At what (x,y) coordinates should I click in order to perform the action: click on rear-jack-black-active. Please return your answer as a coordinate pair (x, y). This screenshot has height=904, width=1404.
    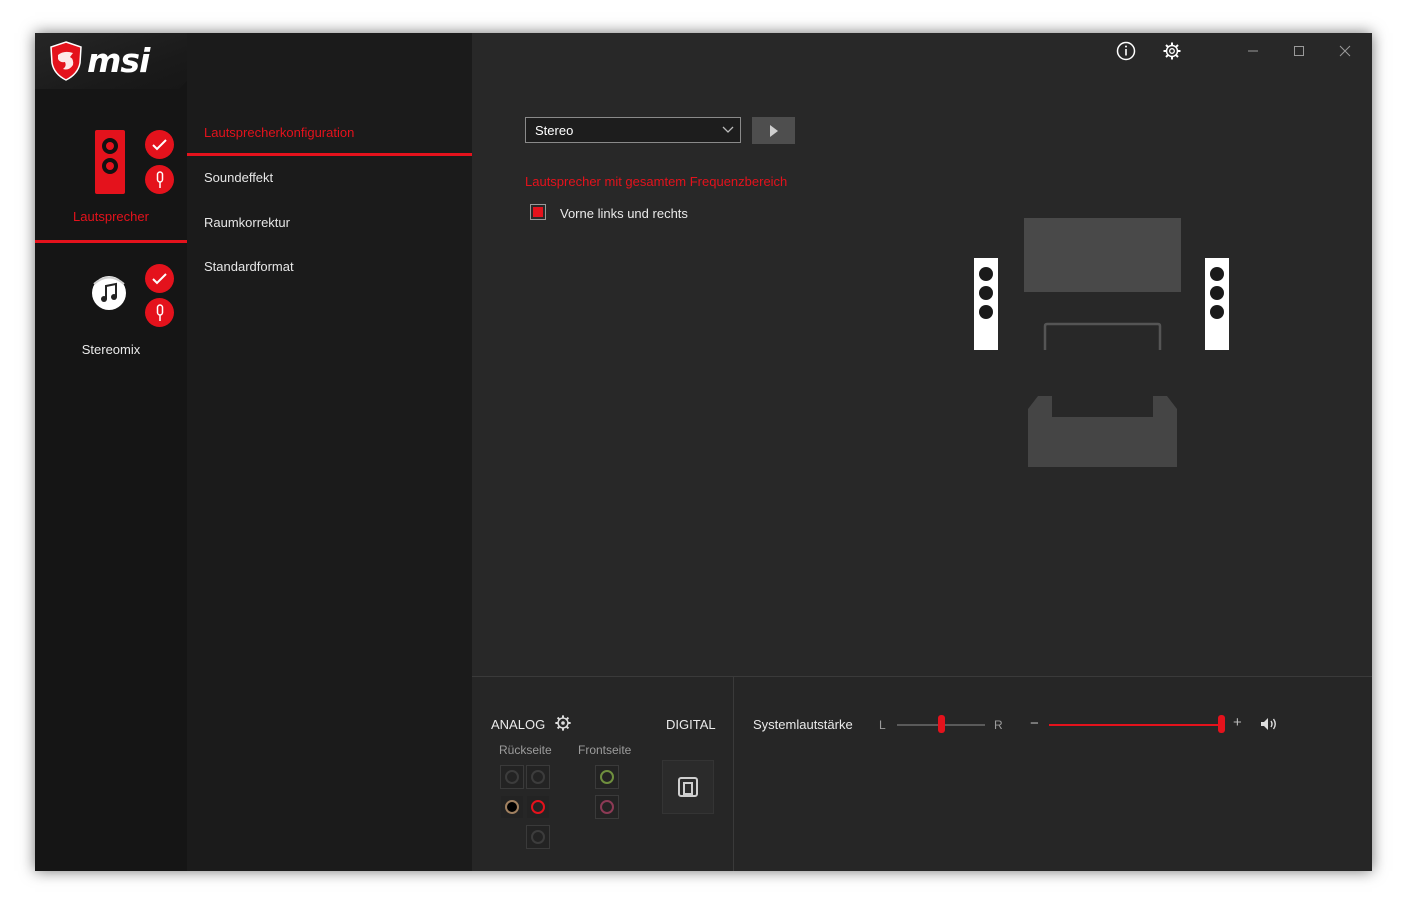
    Looking at the image, I should click on (512, 807).